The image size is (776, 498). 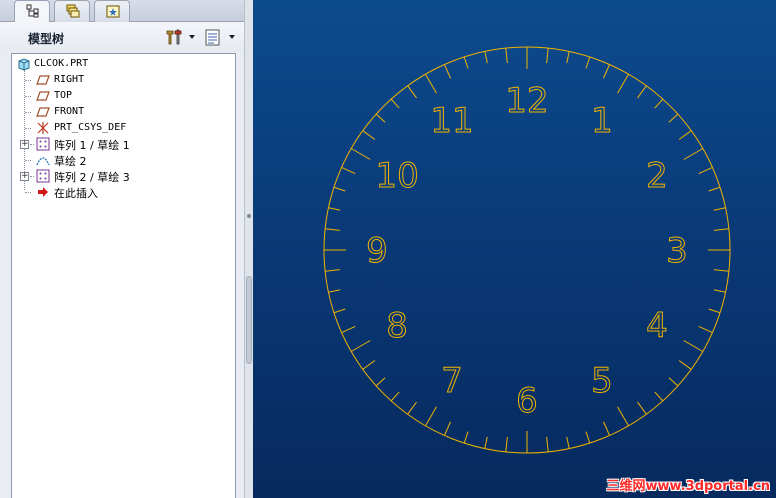 I want to click on clock-numeral: 10, so click(x=396, y=176).